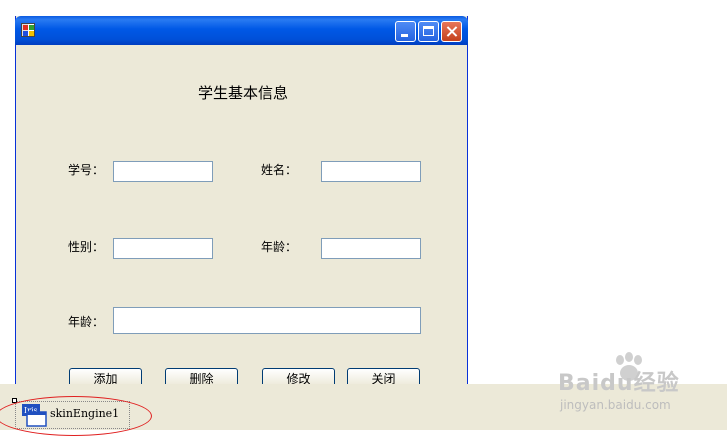 The image size is (727, 436). Describe the element at coordinates (279, 247) in the screenshot. I see `age-label: 年龄：` at that location.